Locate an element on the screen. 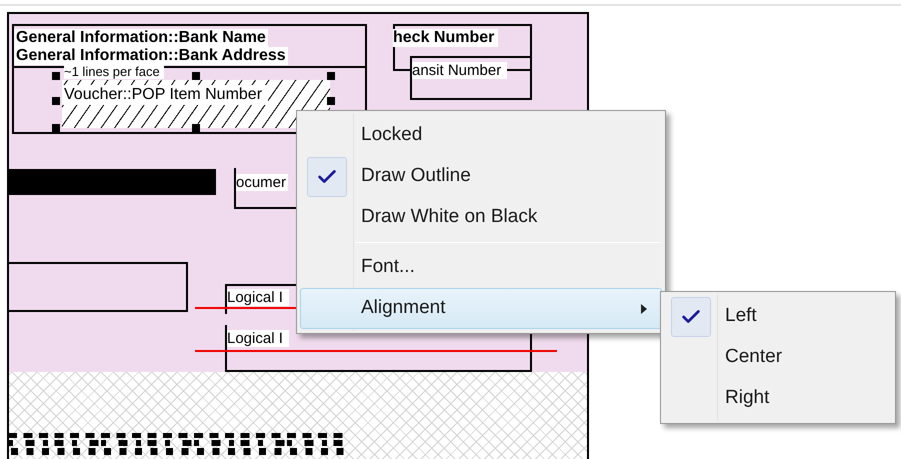 This screenshot has width=901, height=459. bank-address-field: General Information::Bank Address is located at coordinates (151, 56).